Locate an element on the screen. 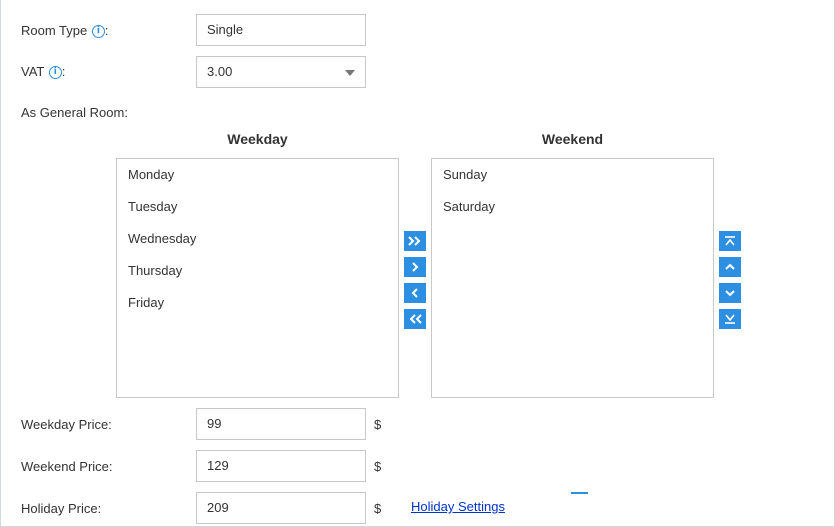  move-up-button is located at coordinates (730, 267).